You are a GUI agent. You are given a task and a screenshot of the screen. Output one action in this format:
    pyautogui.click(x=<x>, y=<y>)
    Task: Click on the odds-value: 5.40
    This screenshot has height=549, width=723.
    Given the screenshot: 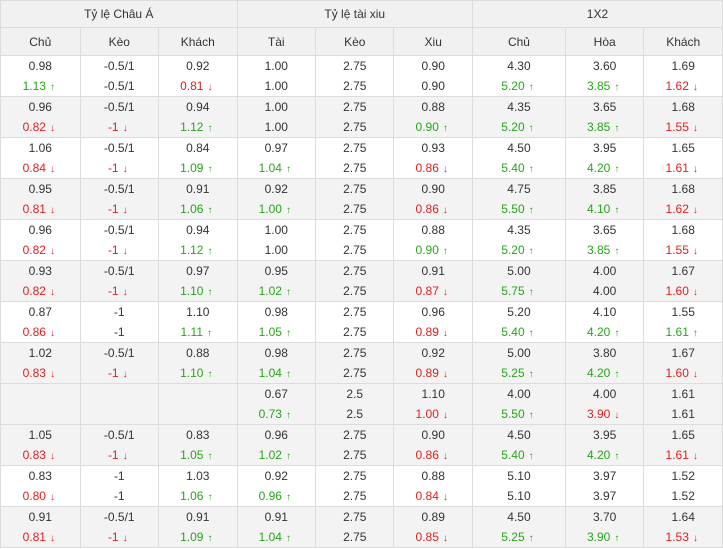 What is the action you would take?
    pyautogui.click(x=513, y=168)
    